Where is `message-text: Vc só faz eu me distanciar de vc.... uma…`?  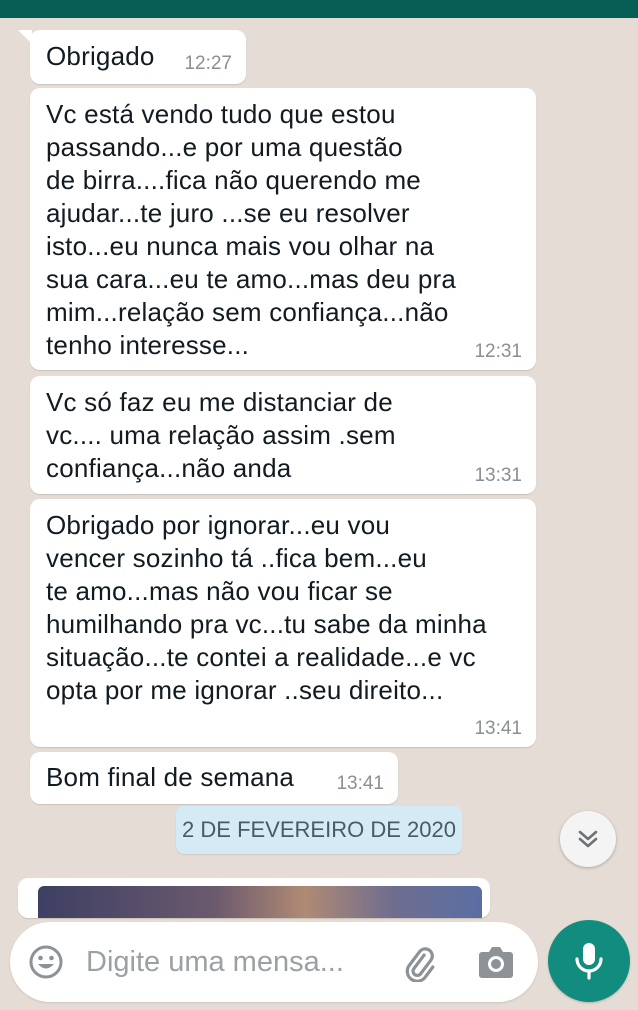 message-text: Vc só faz eu me distanciar de vc.... uma… is located at coordinates (221, 435).